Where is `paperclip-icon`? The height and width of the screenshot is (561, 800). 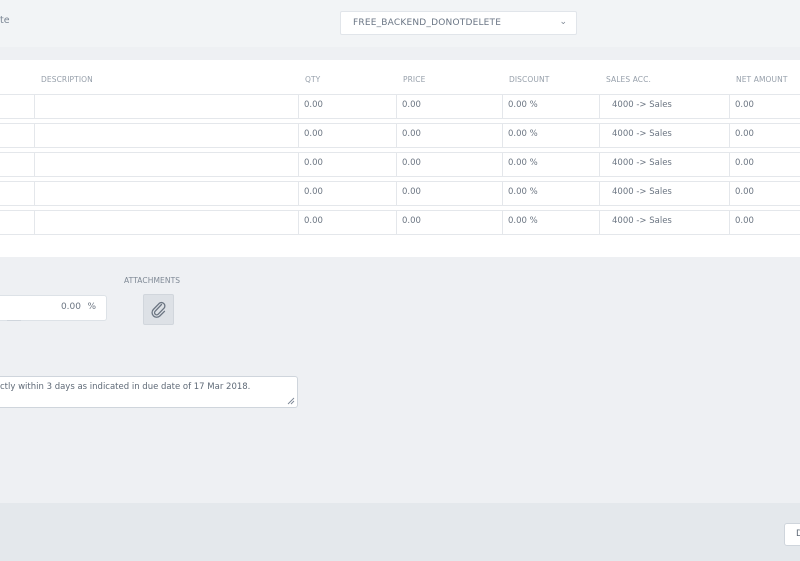 paperclip-icon is located at coordinates (158, 309).